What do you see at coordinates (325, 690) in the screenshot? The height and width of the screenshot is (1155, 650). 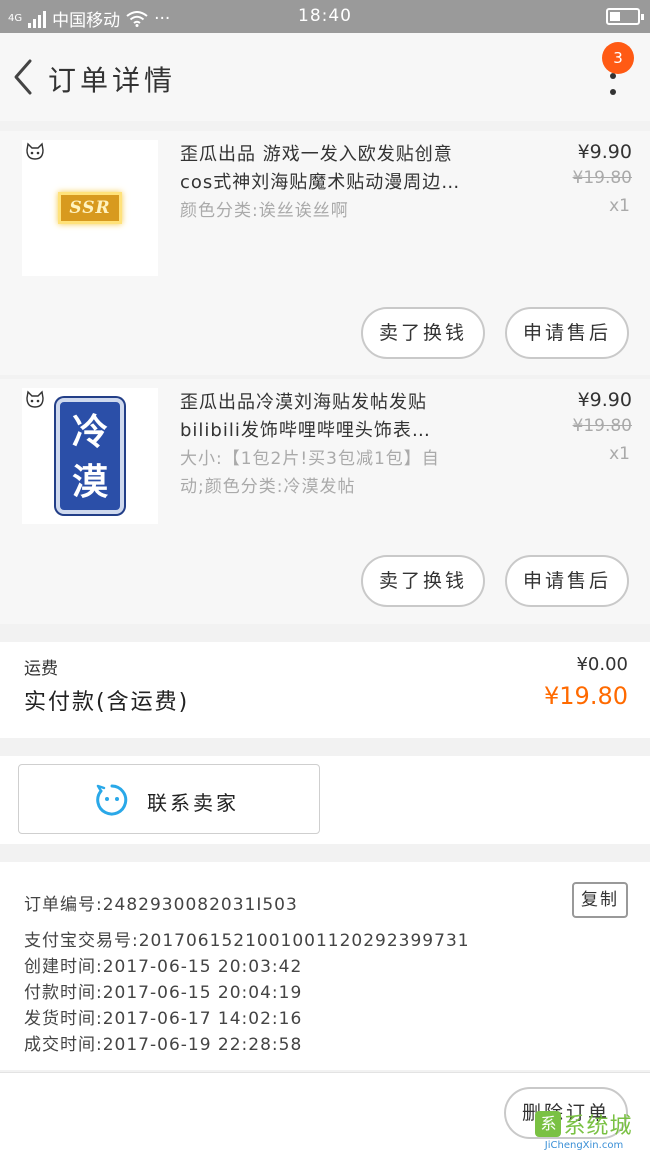 I see `price-summary: 运费 ¥0.00 实付款(含运费) ¥19.80` at bounding box center [325, 690].